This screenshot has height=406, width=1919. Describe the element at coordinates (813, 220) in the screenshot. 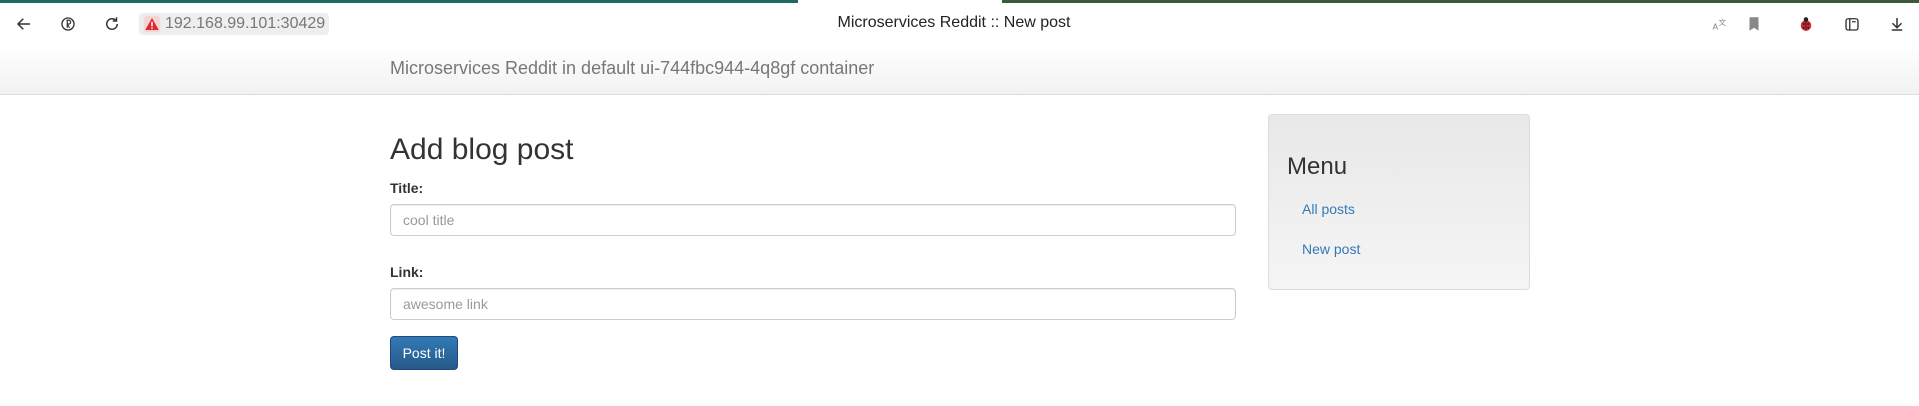

I see `title-input: cool title` at that location.